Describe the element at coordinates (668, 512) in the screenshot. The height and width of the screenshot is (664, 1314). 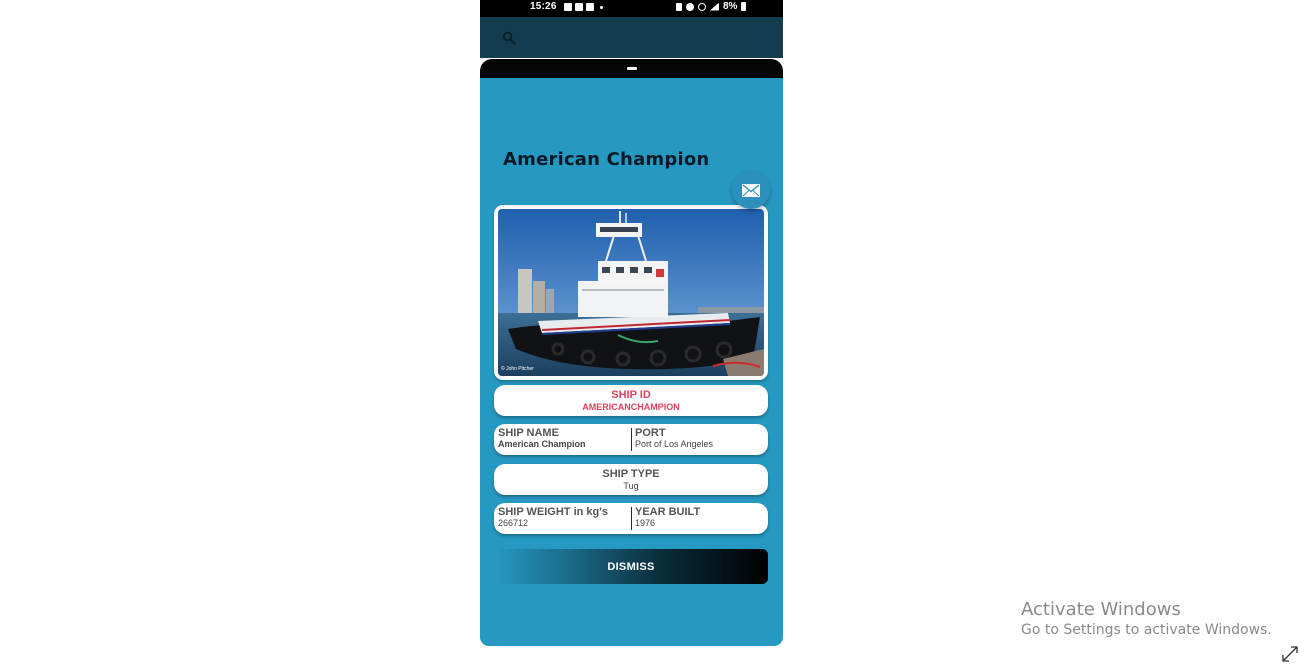
I see `year-built-label: YEAR BUILT` at that location.